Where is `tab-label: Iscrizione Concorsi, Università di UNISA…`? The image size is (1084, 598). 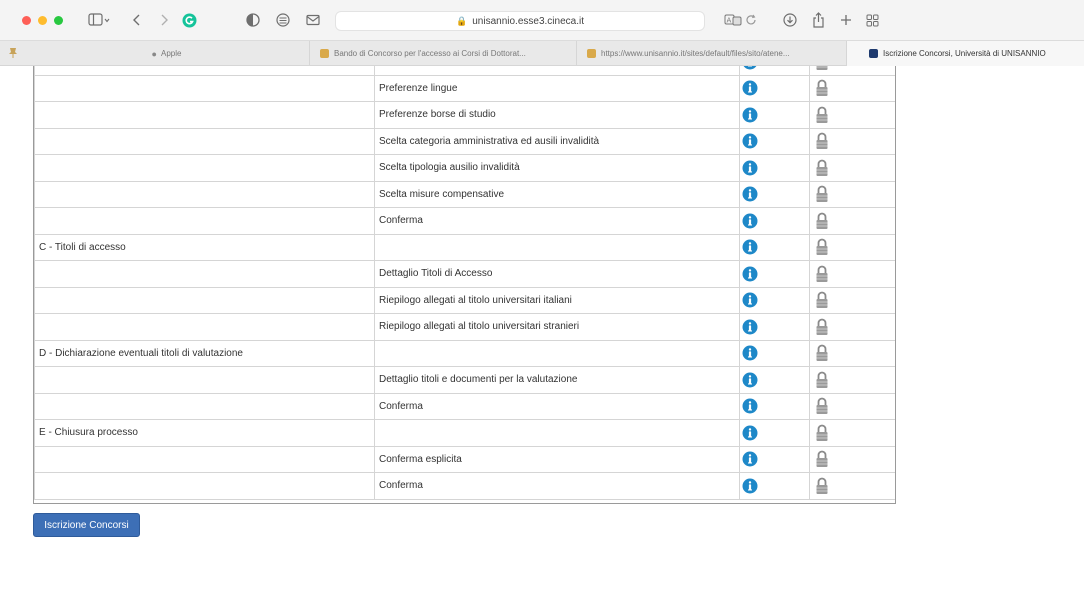
tab-label: Iscrizione Concorsi, Università di UNISA… is located at coordinates (964, 53).